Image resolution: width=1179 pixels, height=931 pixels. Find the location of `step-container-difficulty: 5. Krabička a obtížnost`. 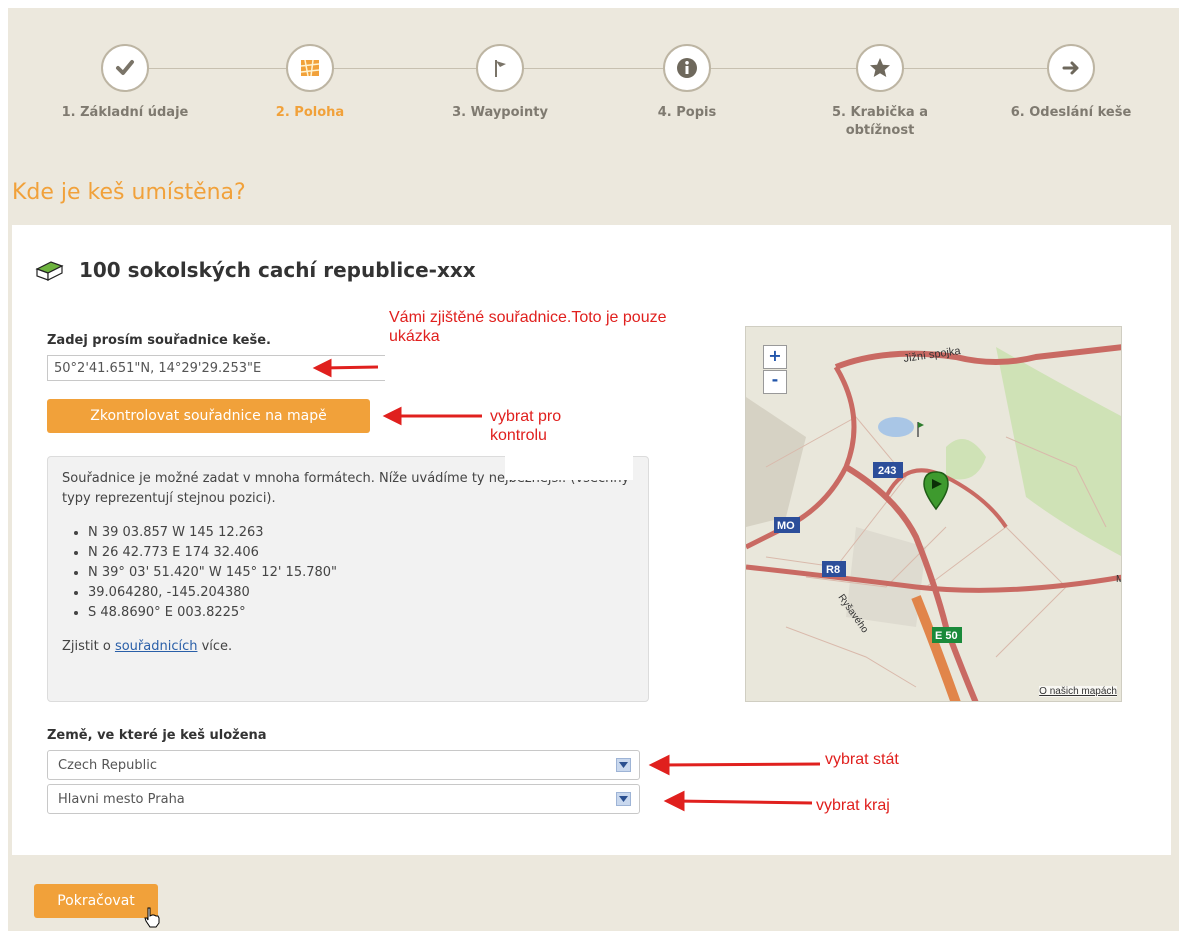

step-container-difficulty: 5. Krabička a obtížnost is located at coordinates (880, 92).